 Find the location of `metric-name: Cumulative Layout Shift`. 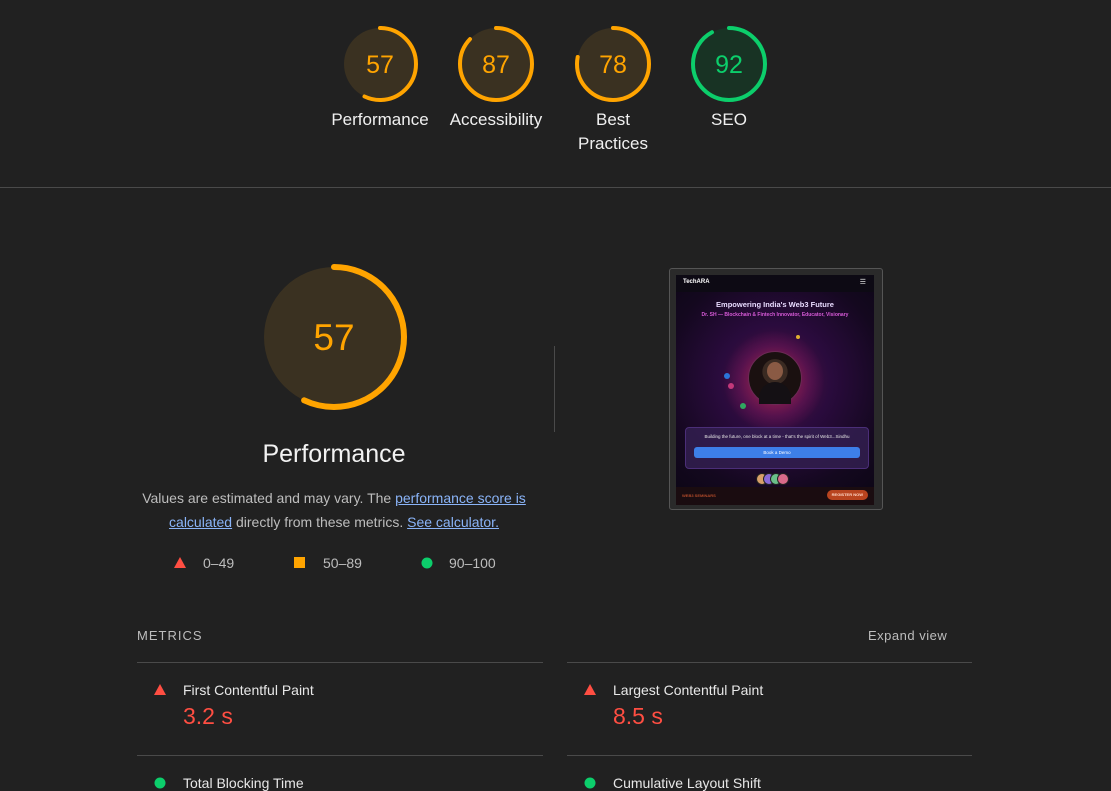

metric-name: Cumulative Layout Shift is located at coordinates (687, 783).